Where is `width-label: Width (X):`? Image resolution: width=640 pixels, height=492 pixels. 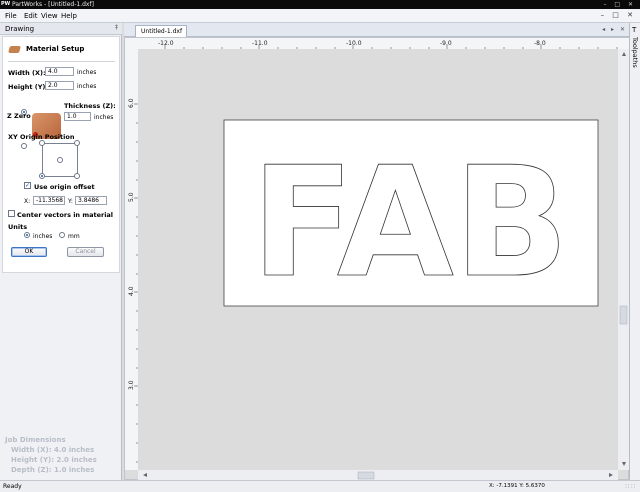 width-label: Width (X): is located at coordinates (27, 73).